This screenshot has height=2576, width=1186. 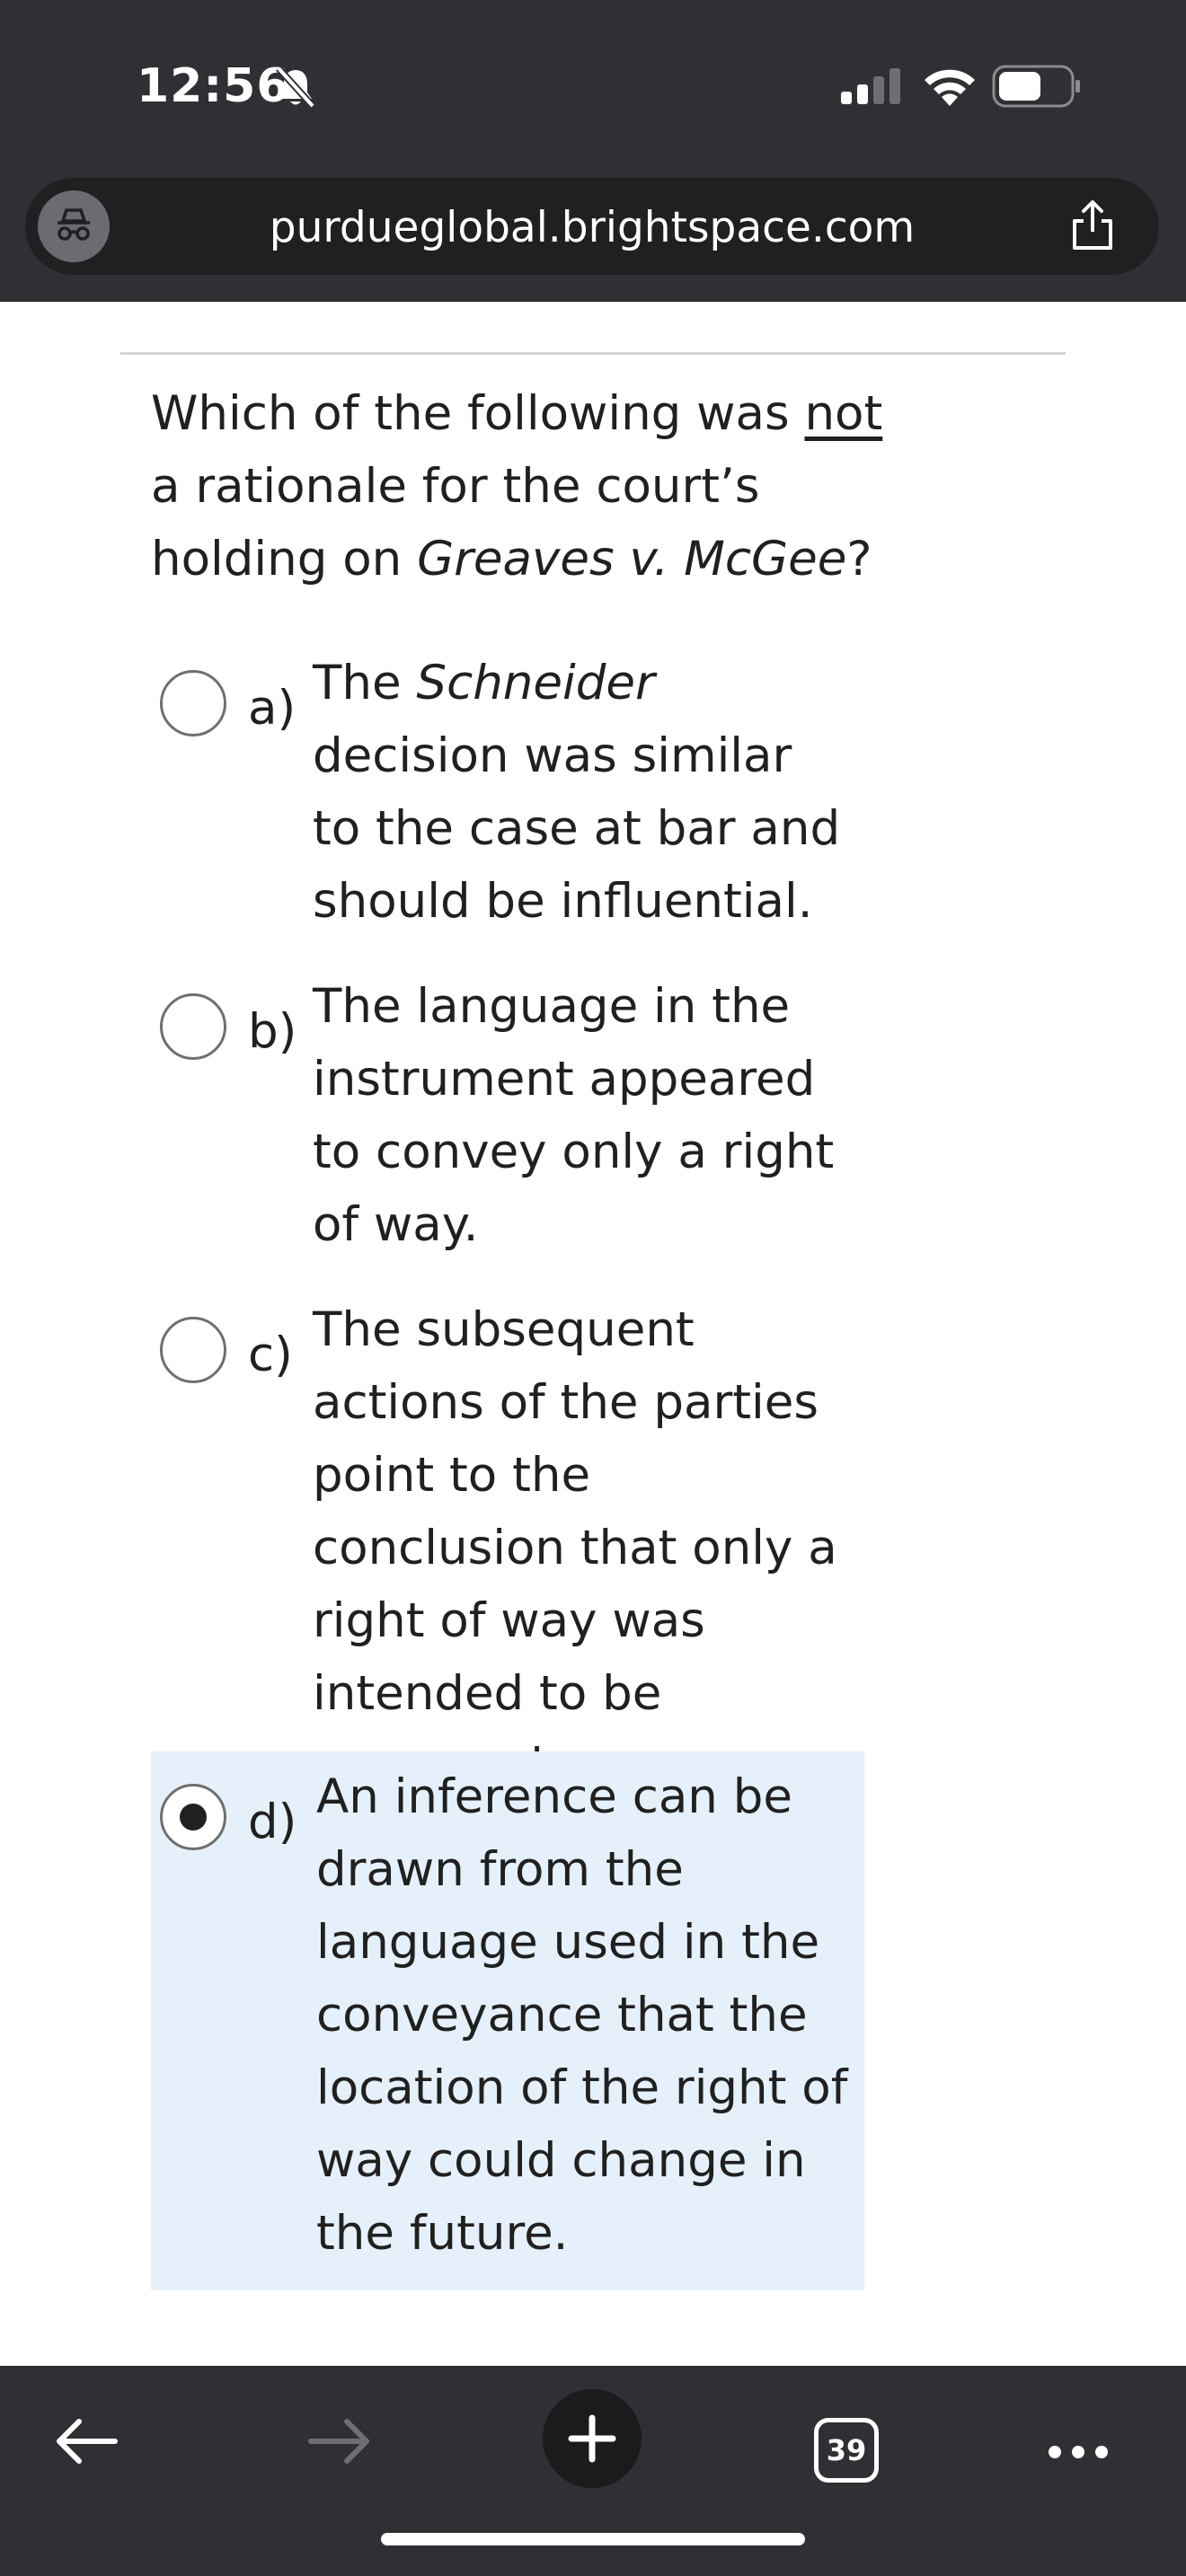 I want to click on question-case-name: Greaves v. McGee, so click(x=632, y=559).